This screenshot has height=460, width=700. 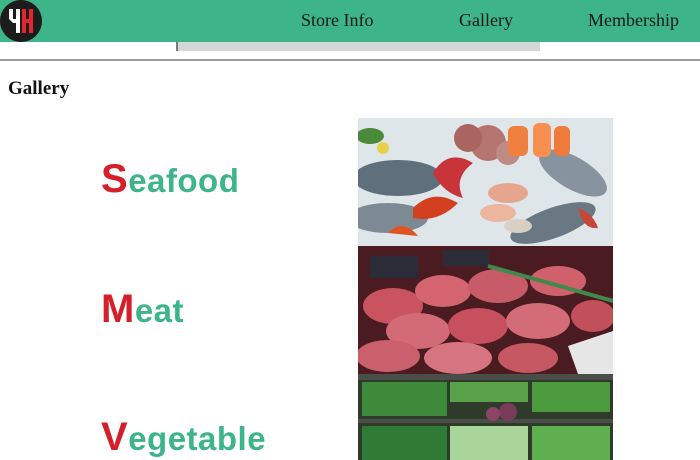 I want to click on page-title: Gallery, so click(x=39, y=88).